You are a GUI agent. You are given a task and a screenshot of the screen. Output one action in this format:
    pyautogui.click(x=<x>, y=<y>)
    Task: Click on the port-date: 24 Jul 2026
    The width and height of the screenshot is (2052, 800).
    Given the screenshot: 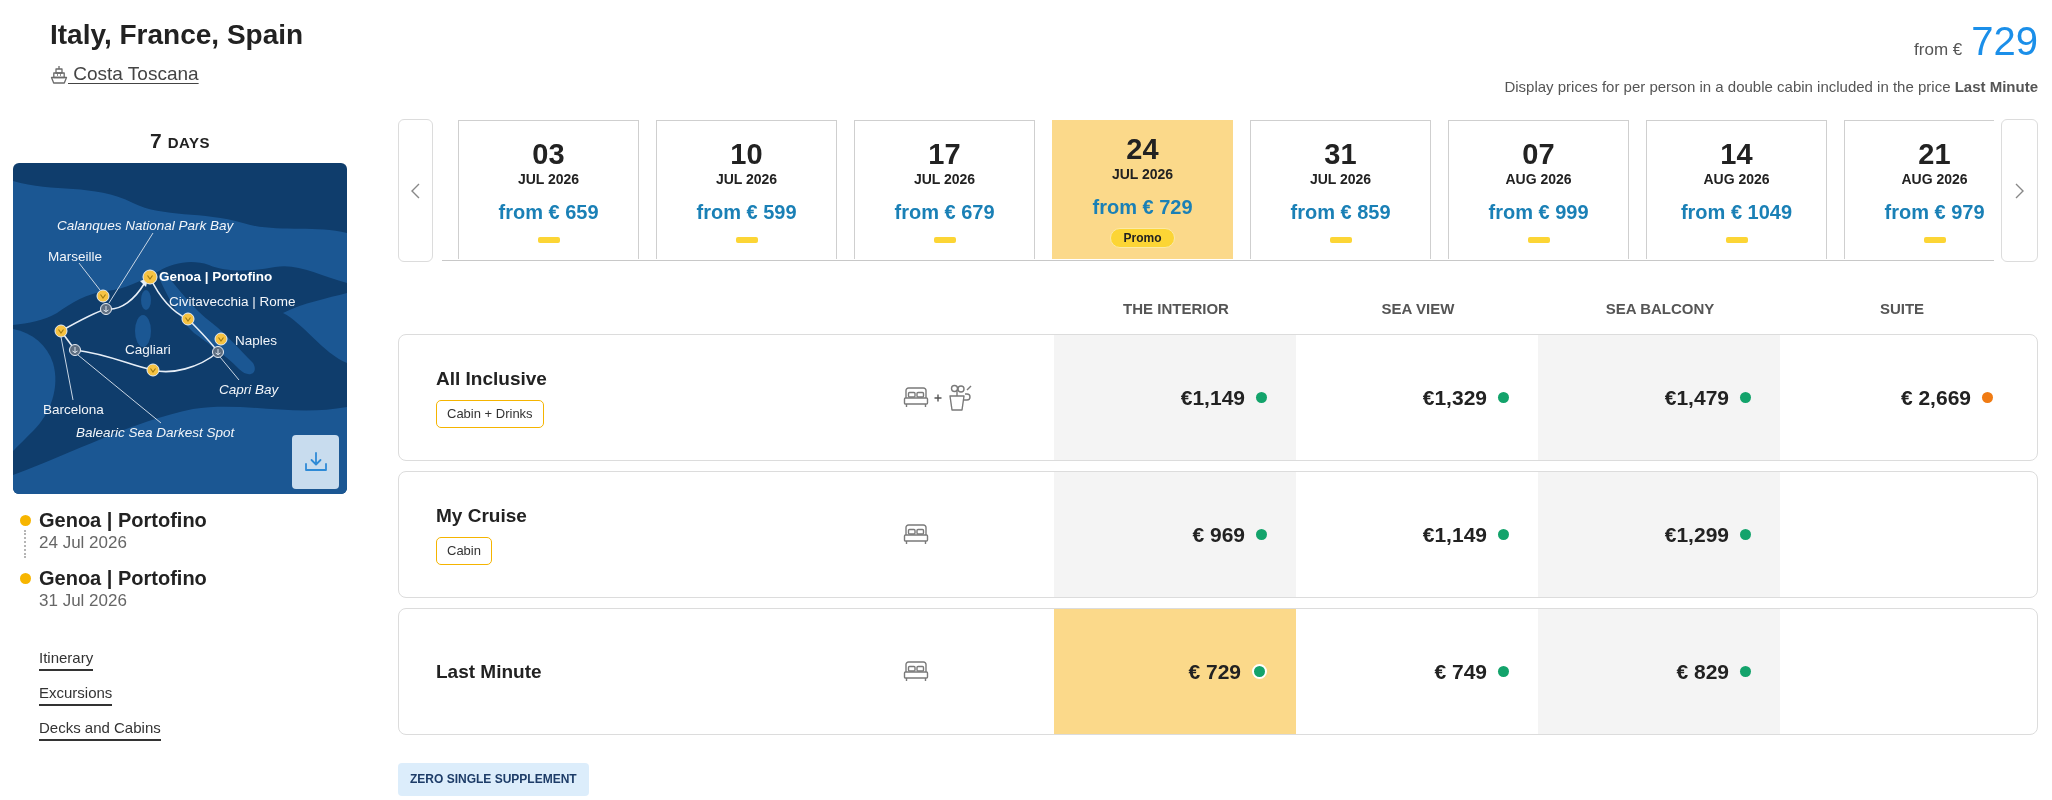 What is the action you would take?
    pyautogui.click(x=83, y=543)
    